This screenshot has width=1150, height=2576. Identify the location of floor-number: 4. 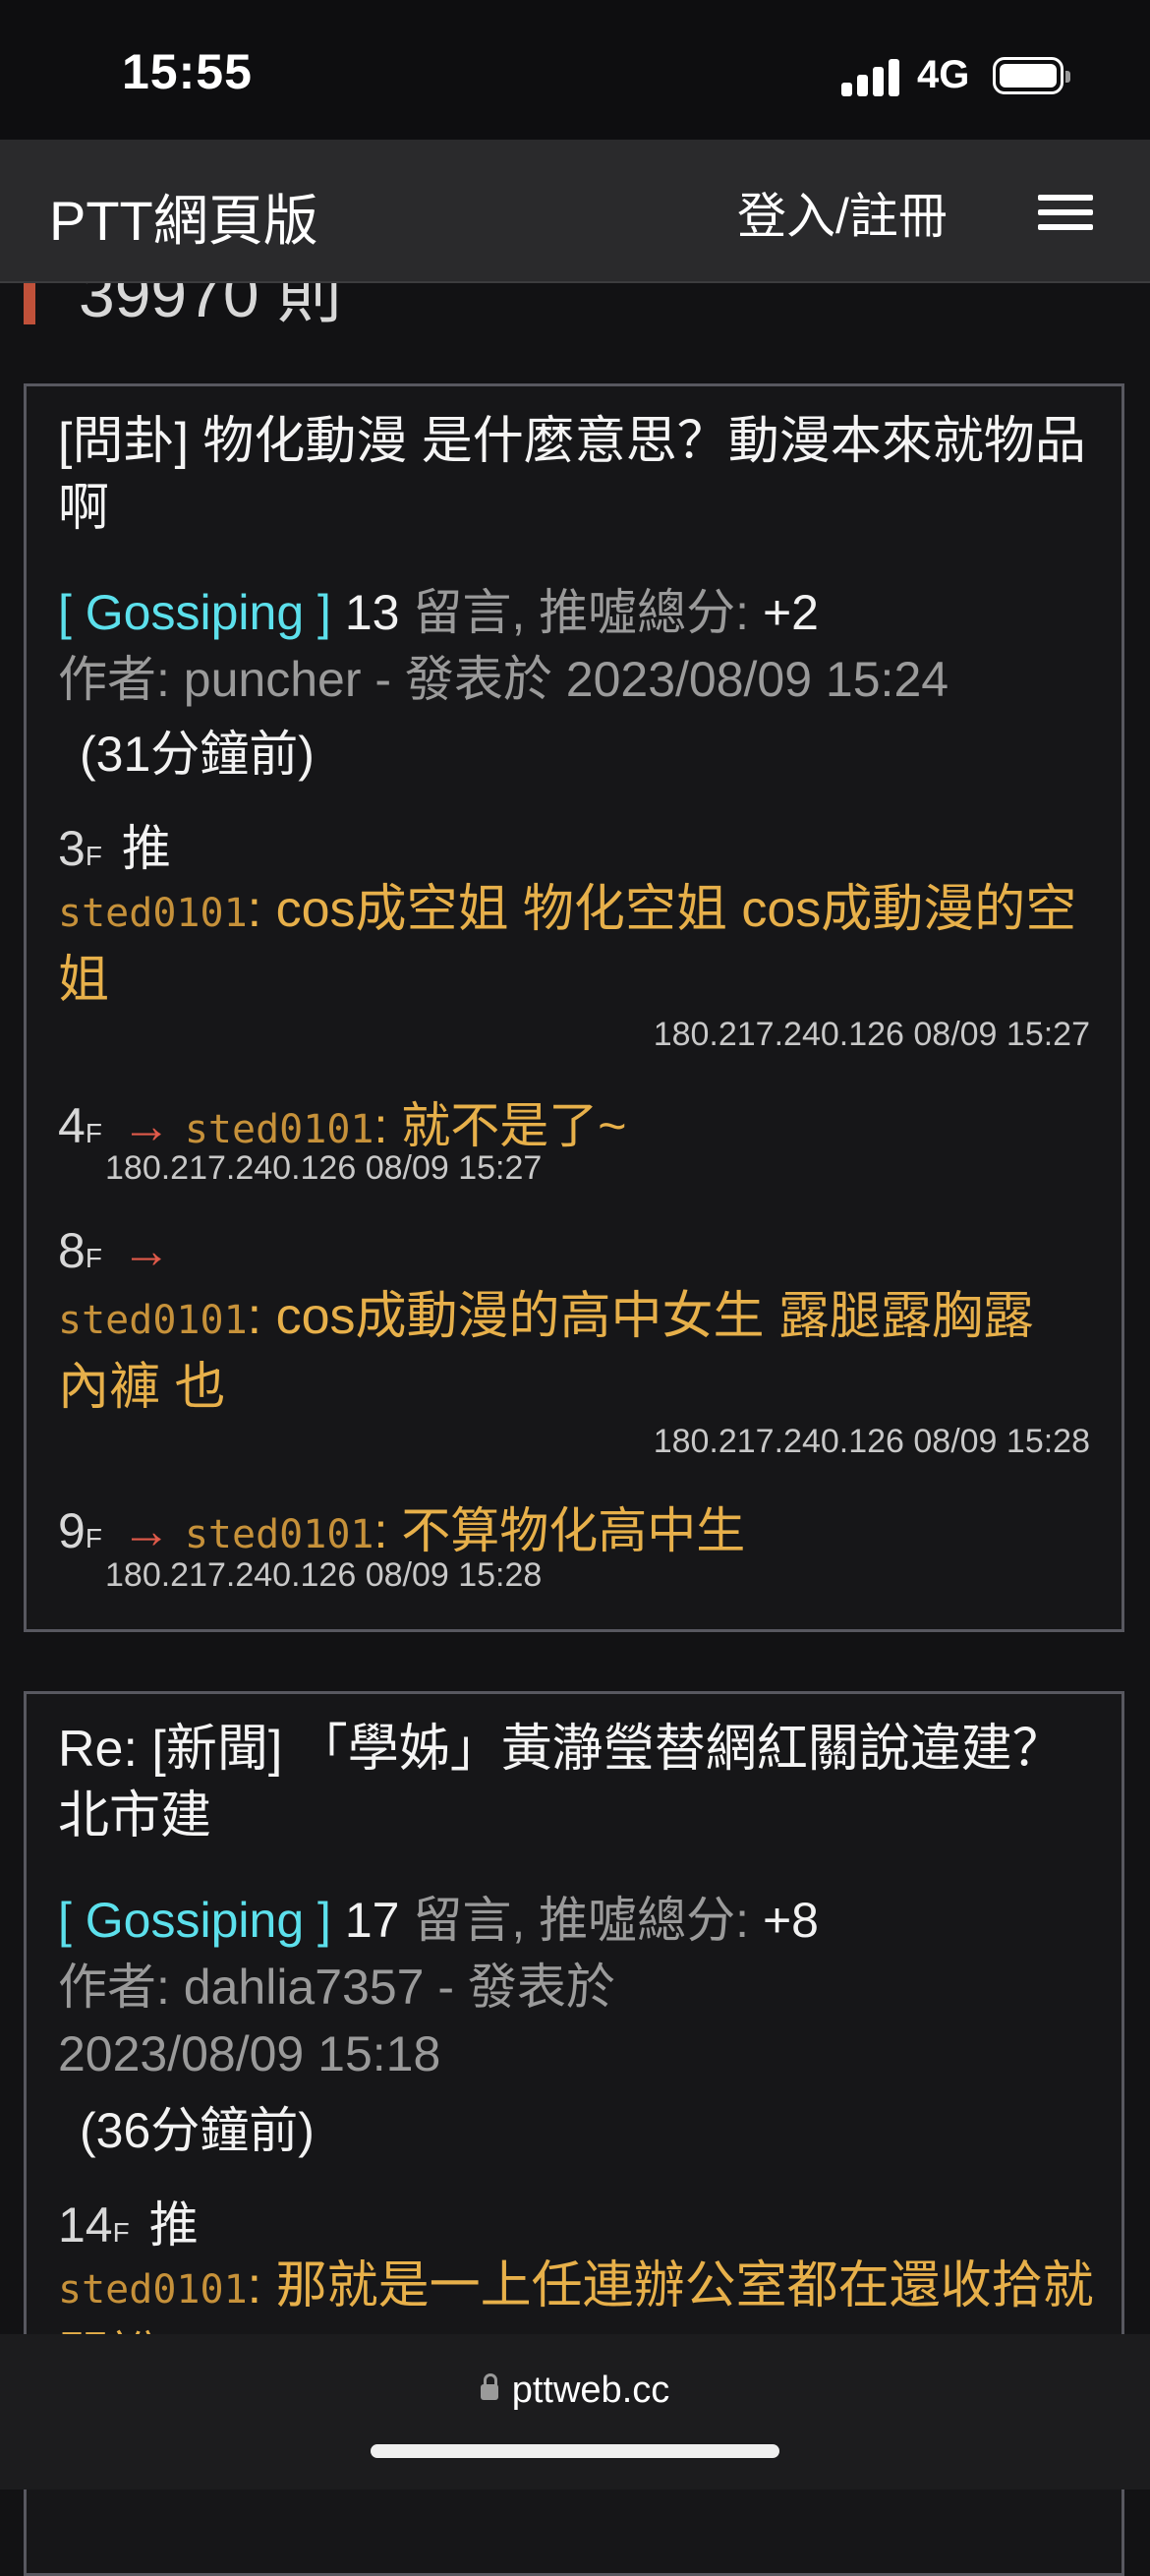
(72, 1125).